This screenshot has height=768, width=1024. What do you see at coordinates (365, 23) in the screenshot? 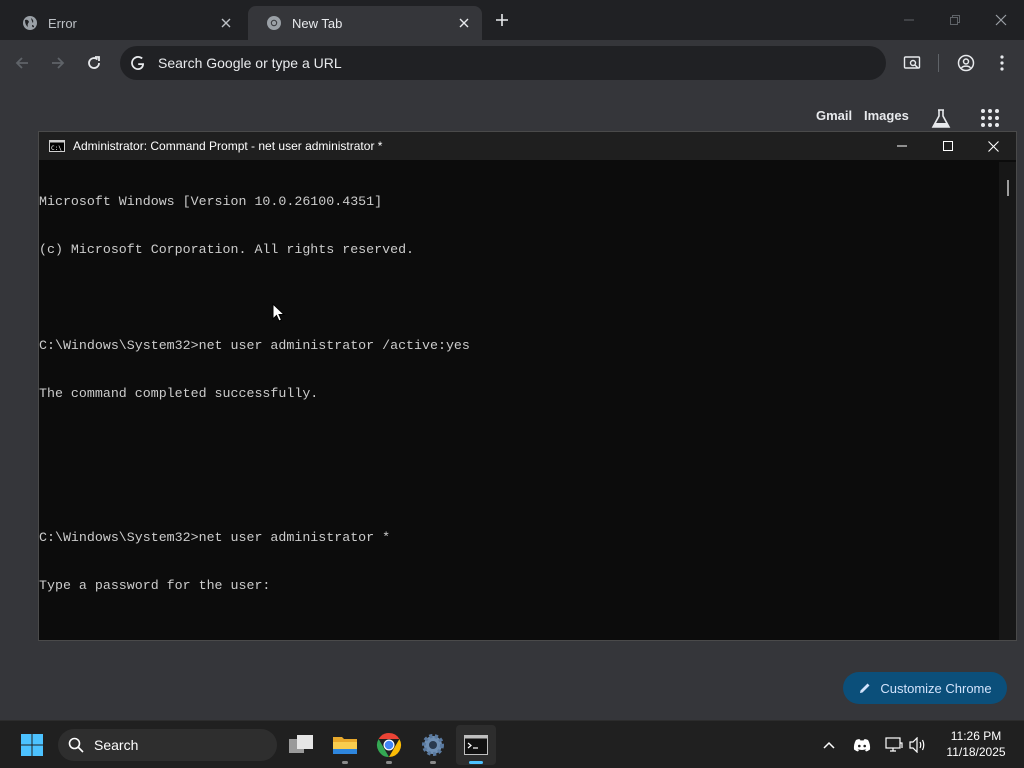
I see `tab-new-tab: New Tab` at bounding box center [365, 23].